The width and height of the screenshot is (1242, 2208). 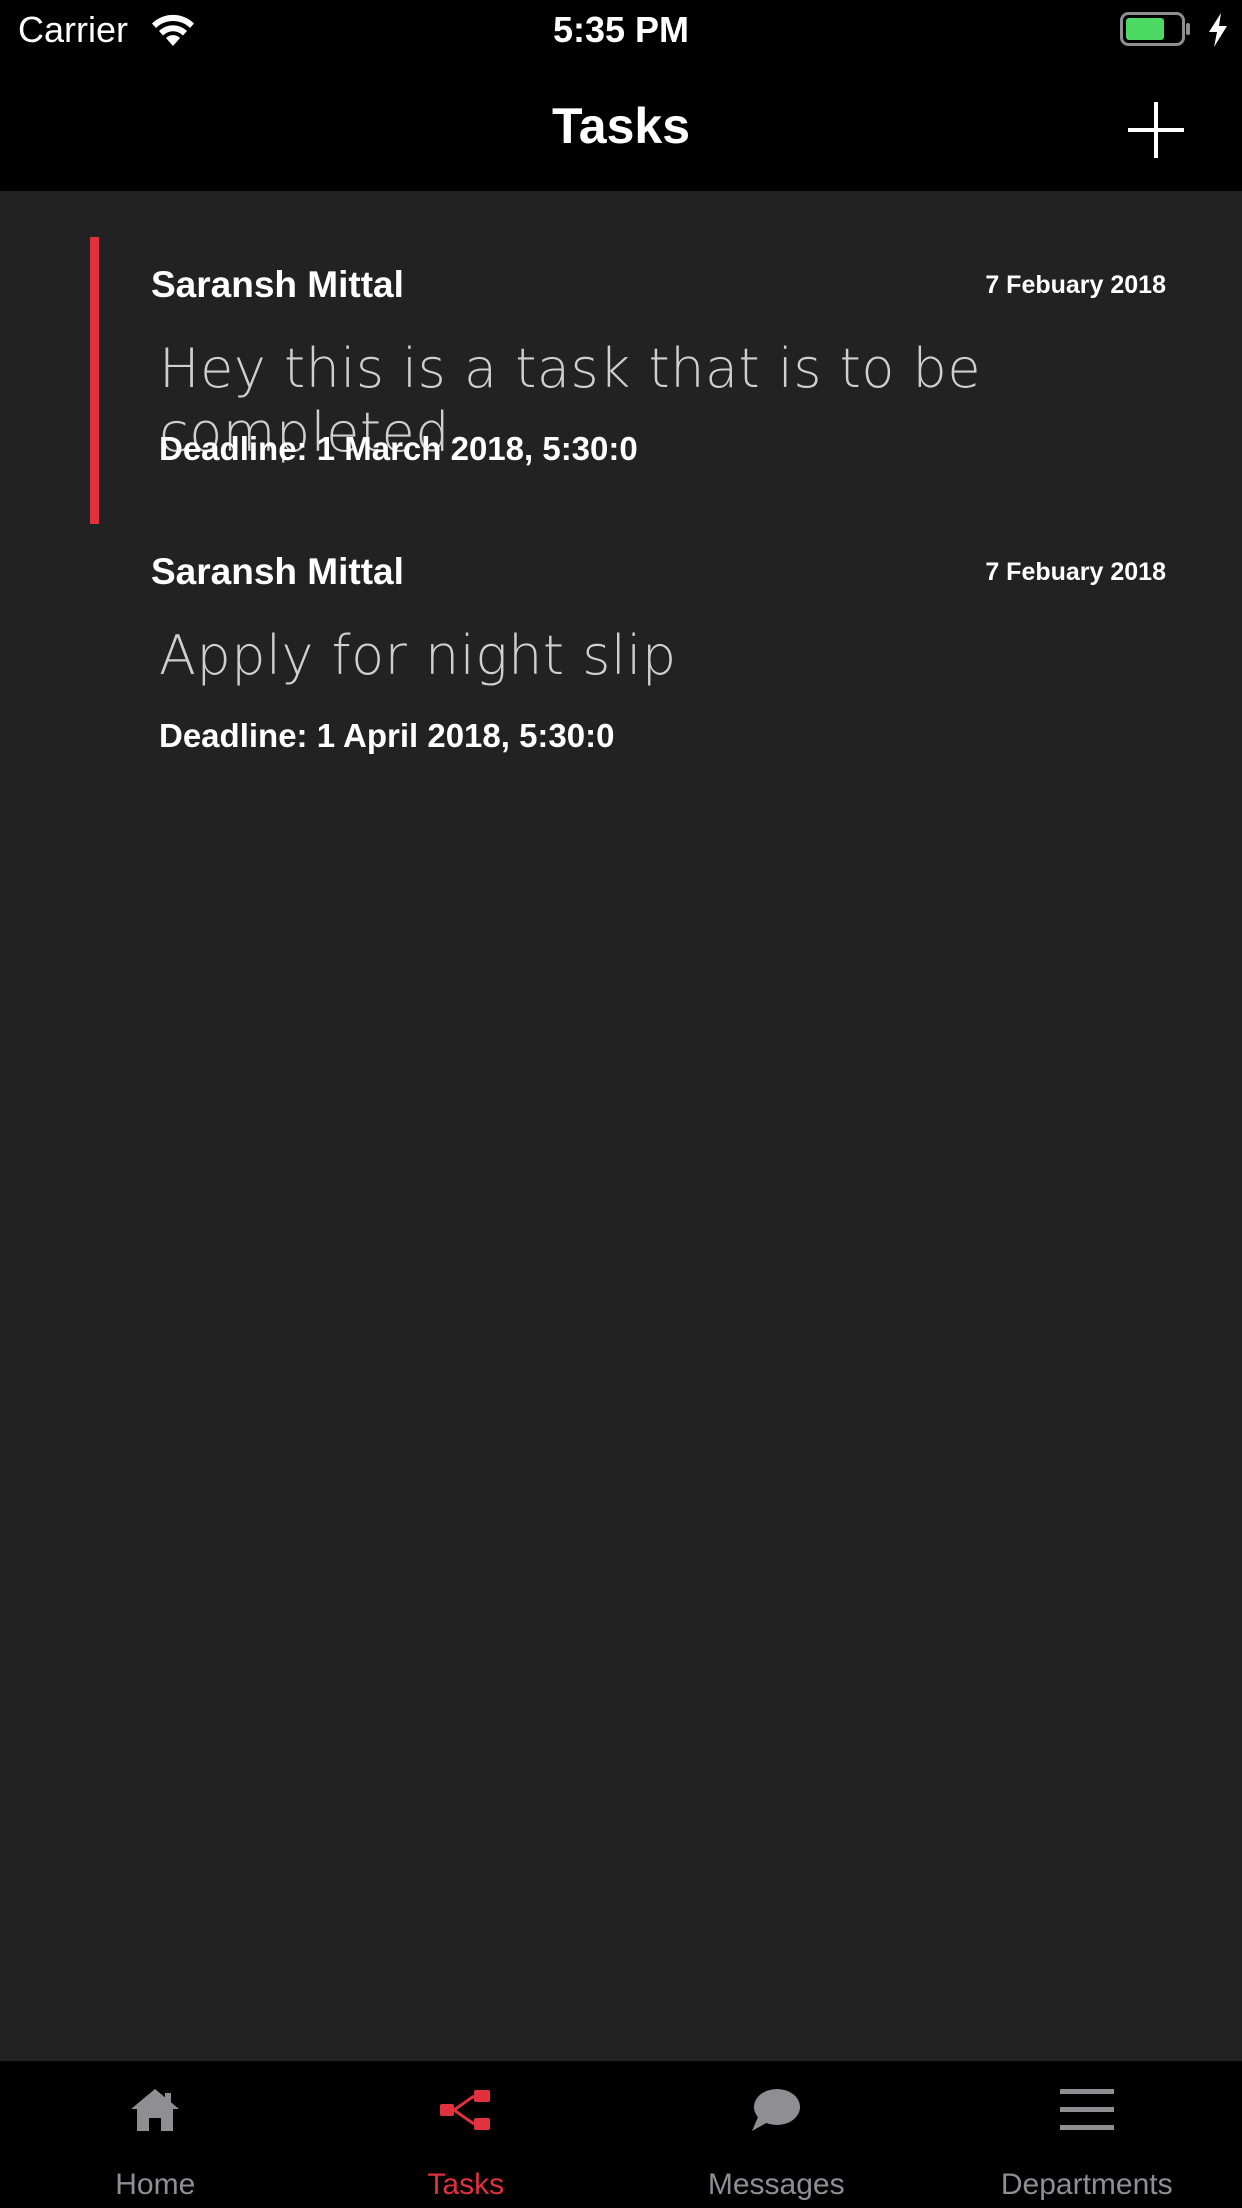 I want to click on page-title: Tasks, so click(x=621, y=126).